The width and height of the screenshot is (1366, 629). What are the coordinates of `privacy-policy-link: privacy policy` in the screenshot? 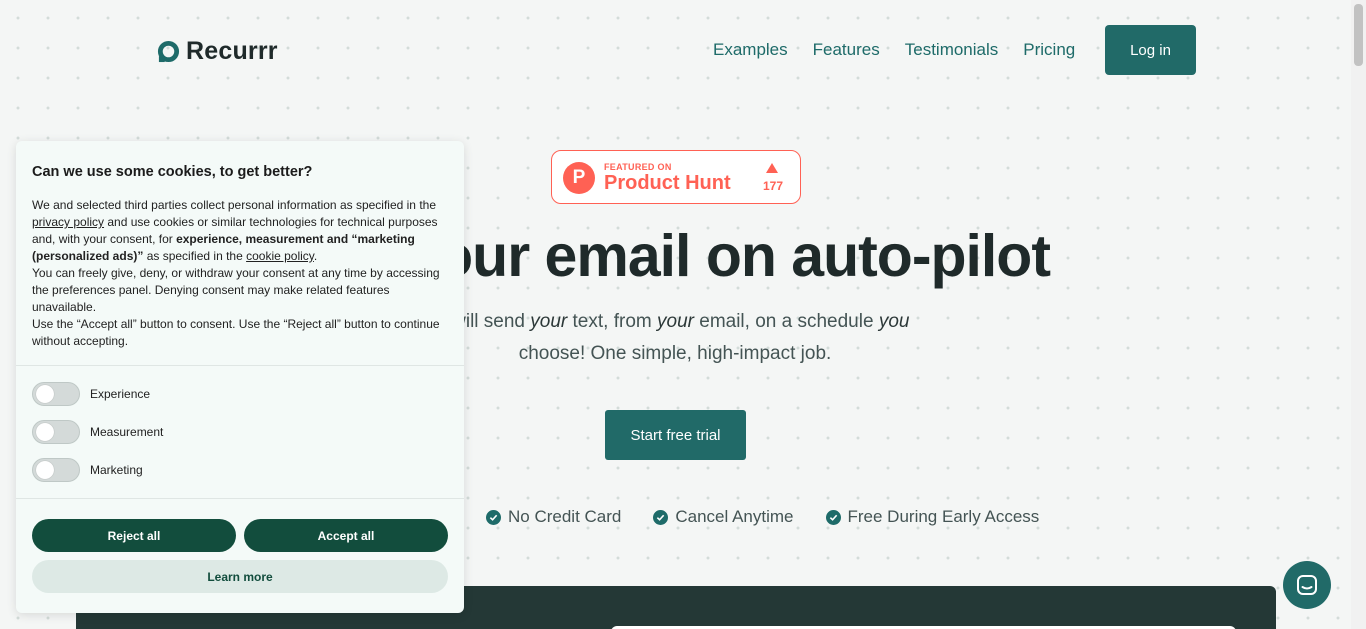 It's located at (68, 222).